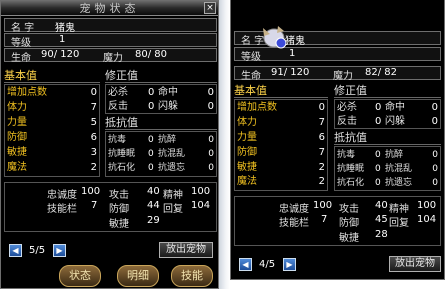  Describe the element at coordinates (224, 144) in the screenshot. I see `window-gap` at that location.